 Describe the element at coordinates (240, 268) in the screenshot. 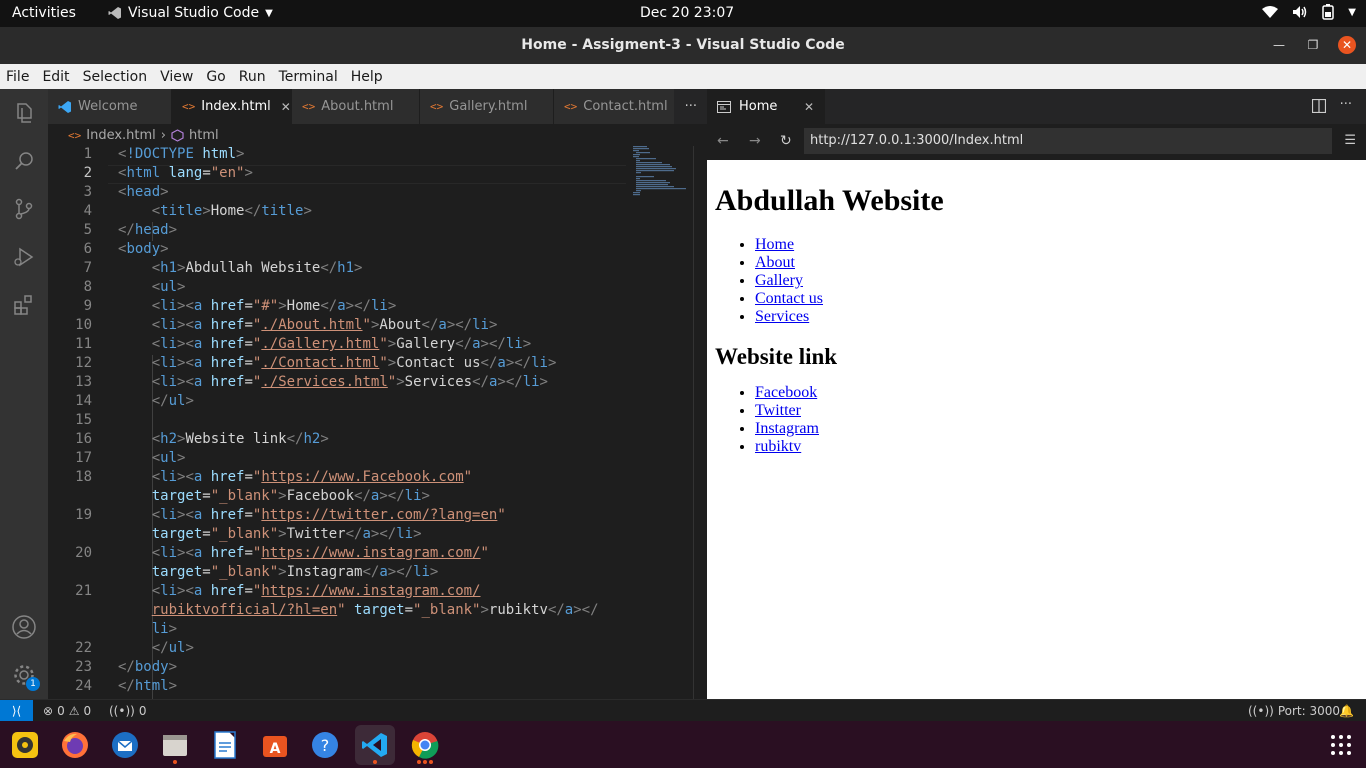

I see `code-line: <h1>Abdullah Website</h1>` at that location.